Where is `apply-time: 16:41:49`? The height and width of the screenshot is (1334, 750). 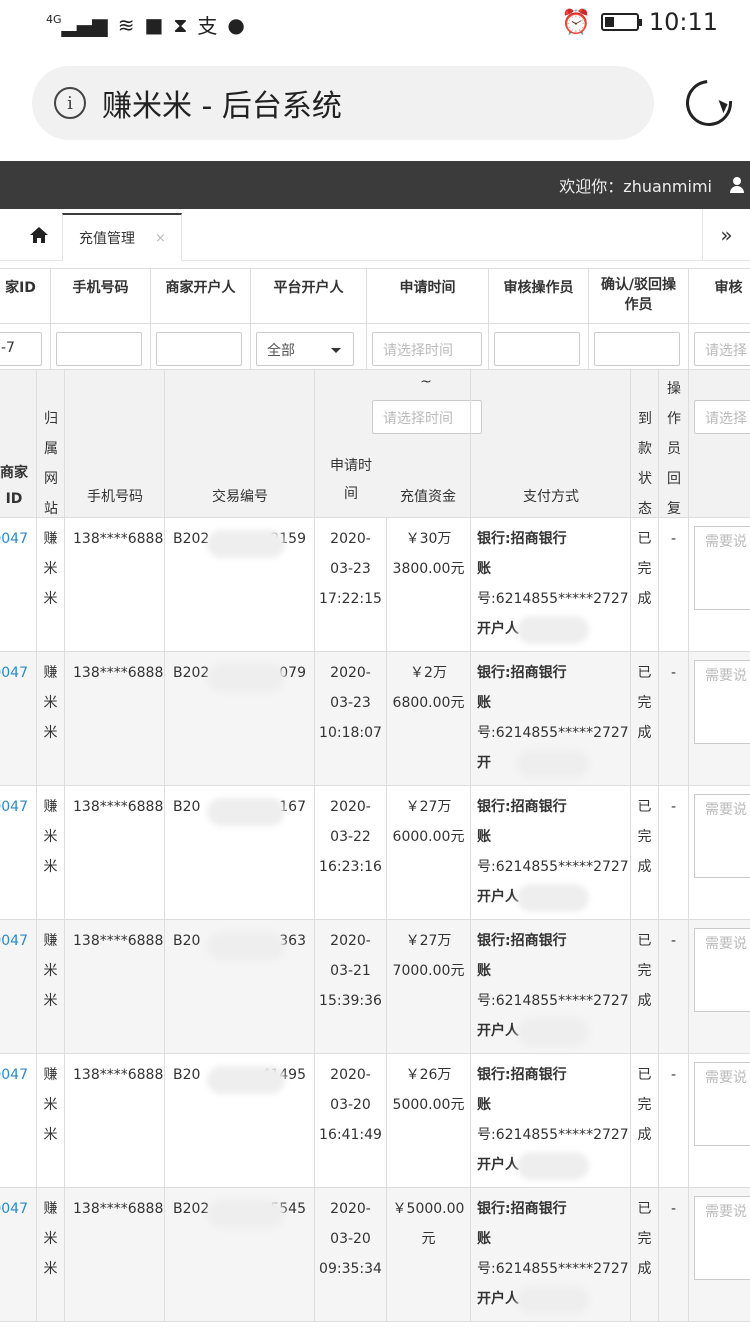
apply-time: 16:41:49 is located at coordinates (350, 1135).